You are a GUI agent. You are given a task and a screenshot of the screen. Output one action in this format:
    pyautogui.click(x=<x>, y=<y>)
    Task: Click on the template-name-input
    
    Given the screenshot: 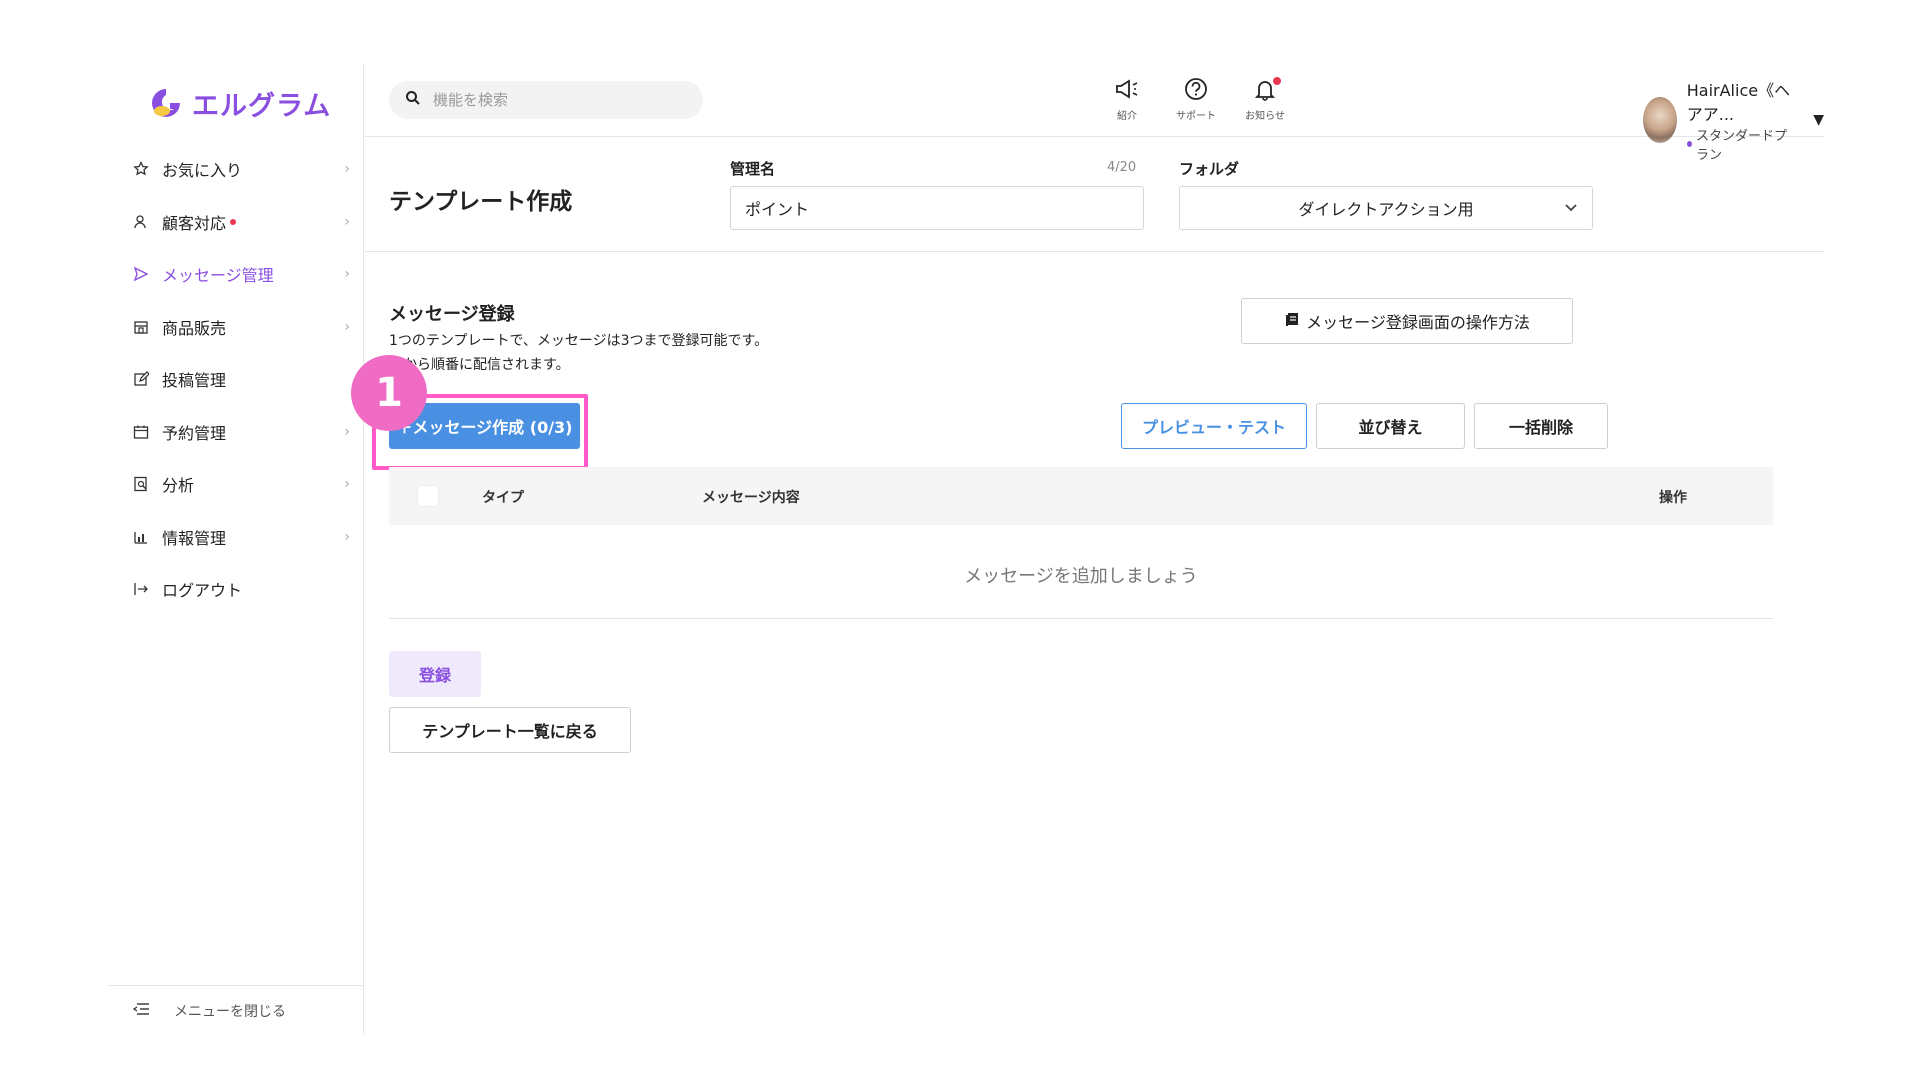 What is the action you would take?
    pyautogui.click(x=937, y=208)
    